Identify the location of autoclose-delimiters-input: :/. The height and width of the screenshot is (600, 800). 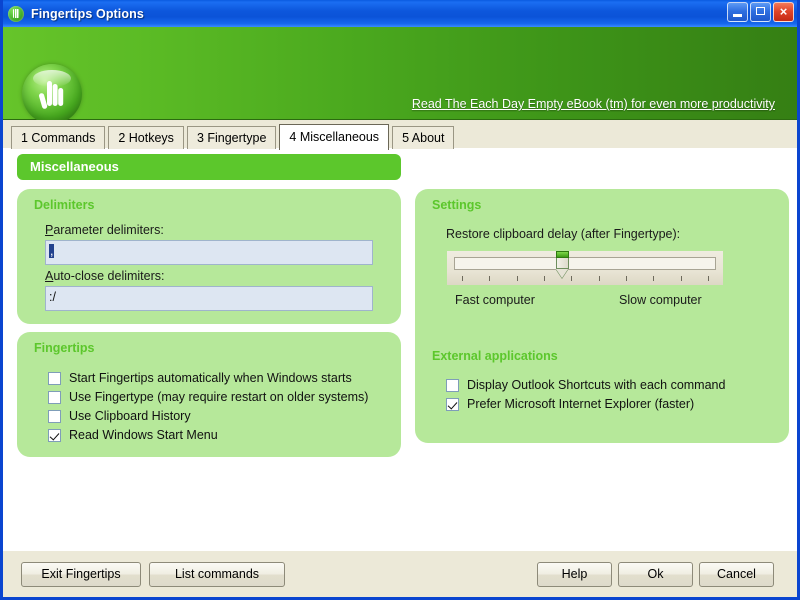
(209, 298).